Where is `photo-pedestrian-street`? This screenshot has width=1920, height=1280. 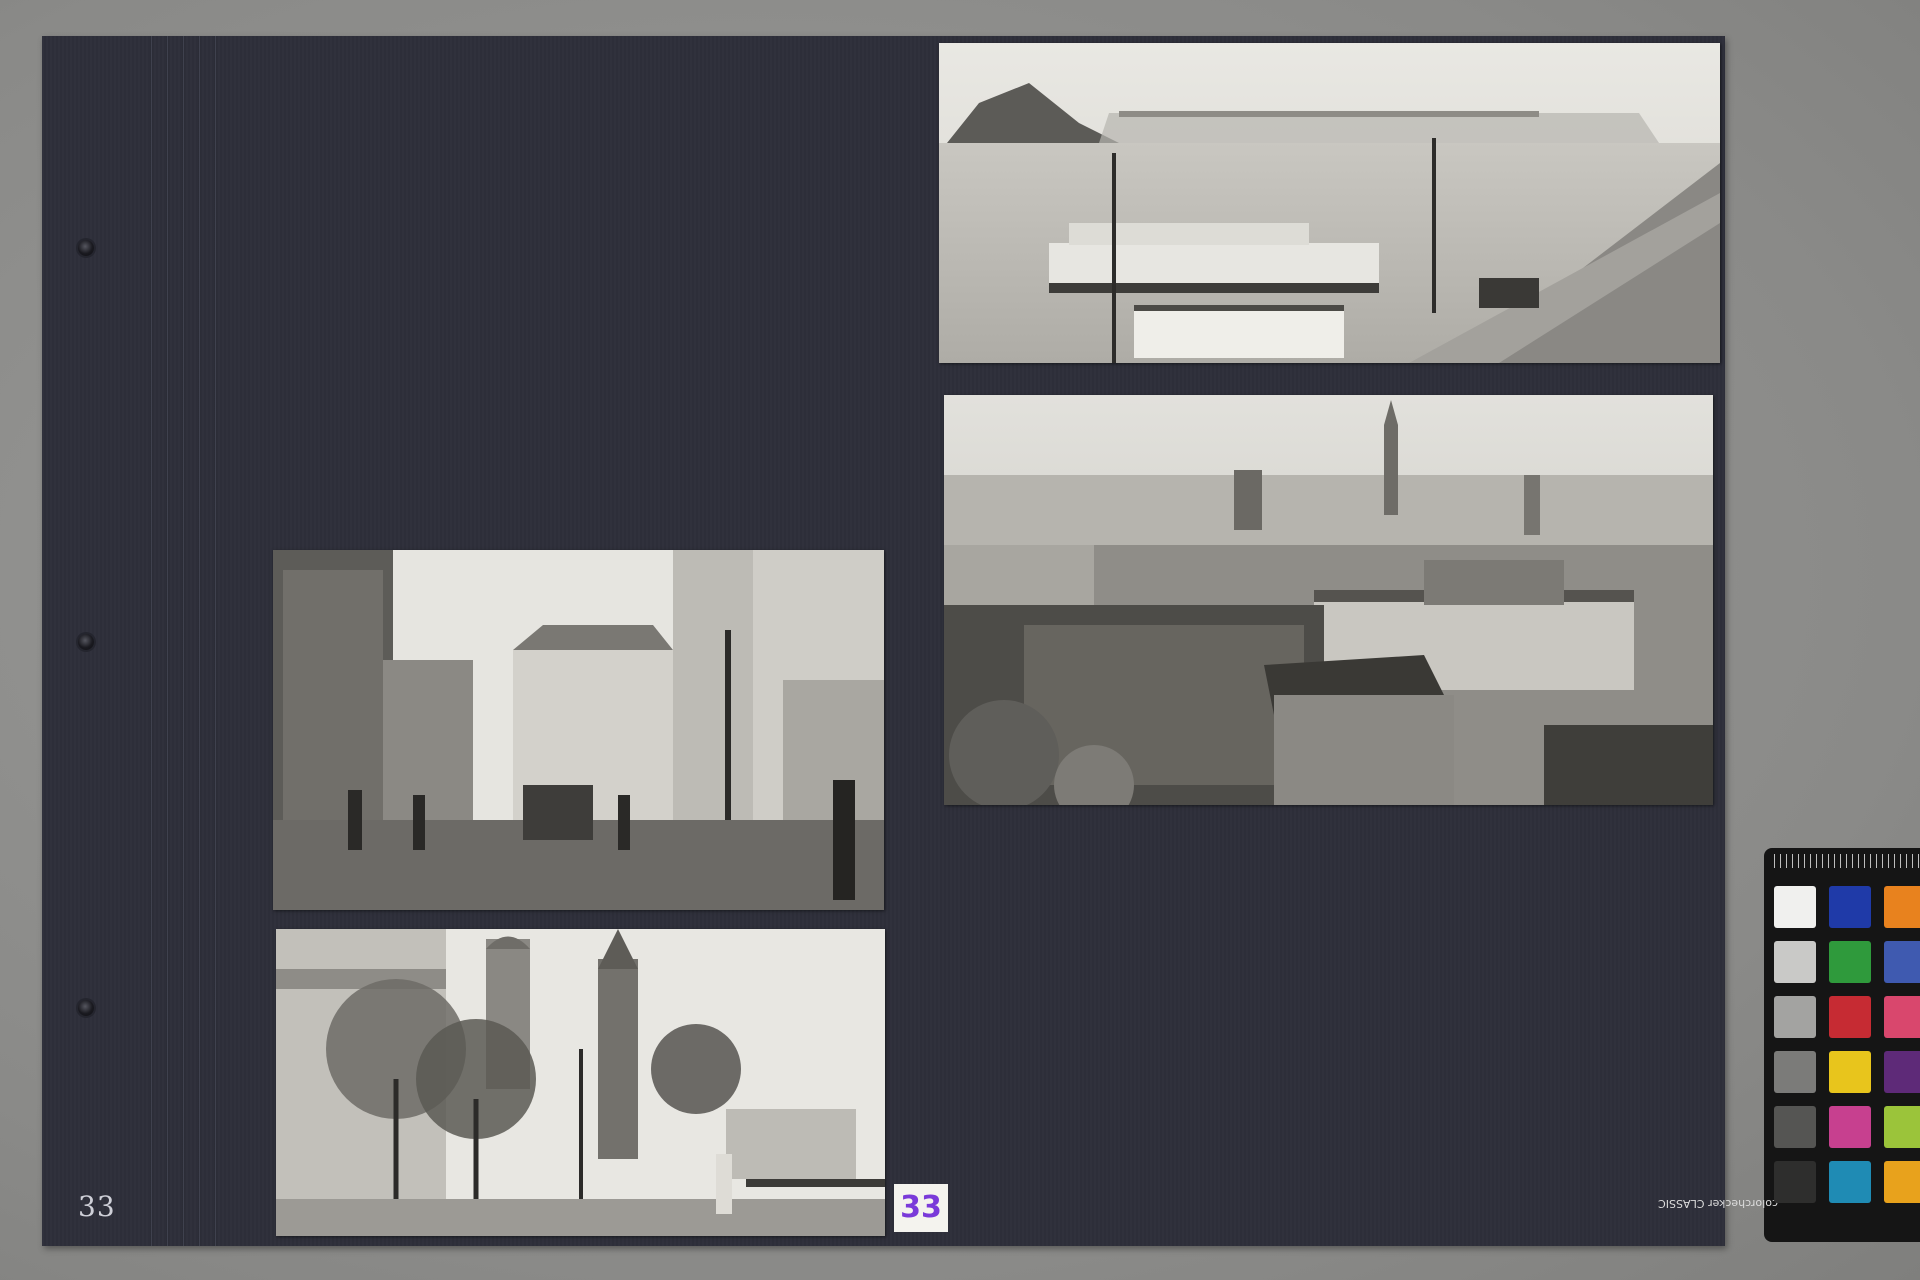
photo-pedestrian-street is located at coordinates (578, 730).